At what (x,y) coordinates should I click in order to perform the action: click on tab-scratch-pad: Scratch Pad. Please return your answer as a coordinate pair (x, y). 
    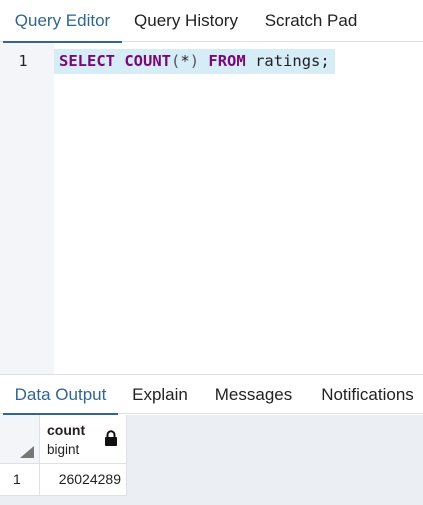
    Looking at the image, I should click on (311, 21).